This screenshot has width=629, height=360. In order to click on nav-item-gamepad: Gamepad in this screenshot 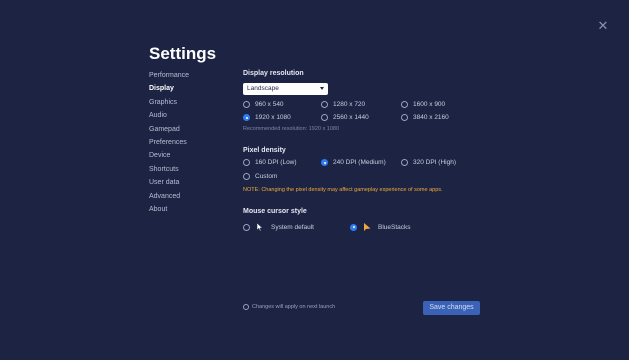, I will do `click(169, 131)`.